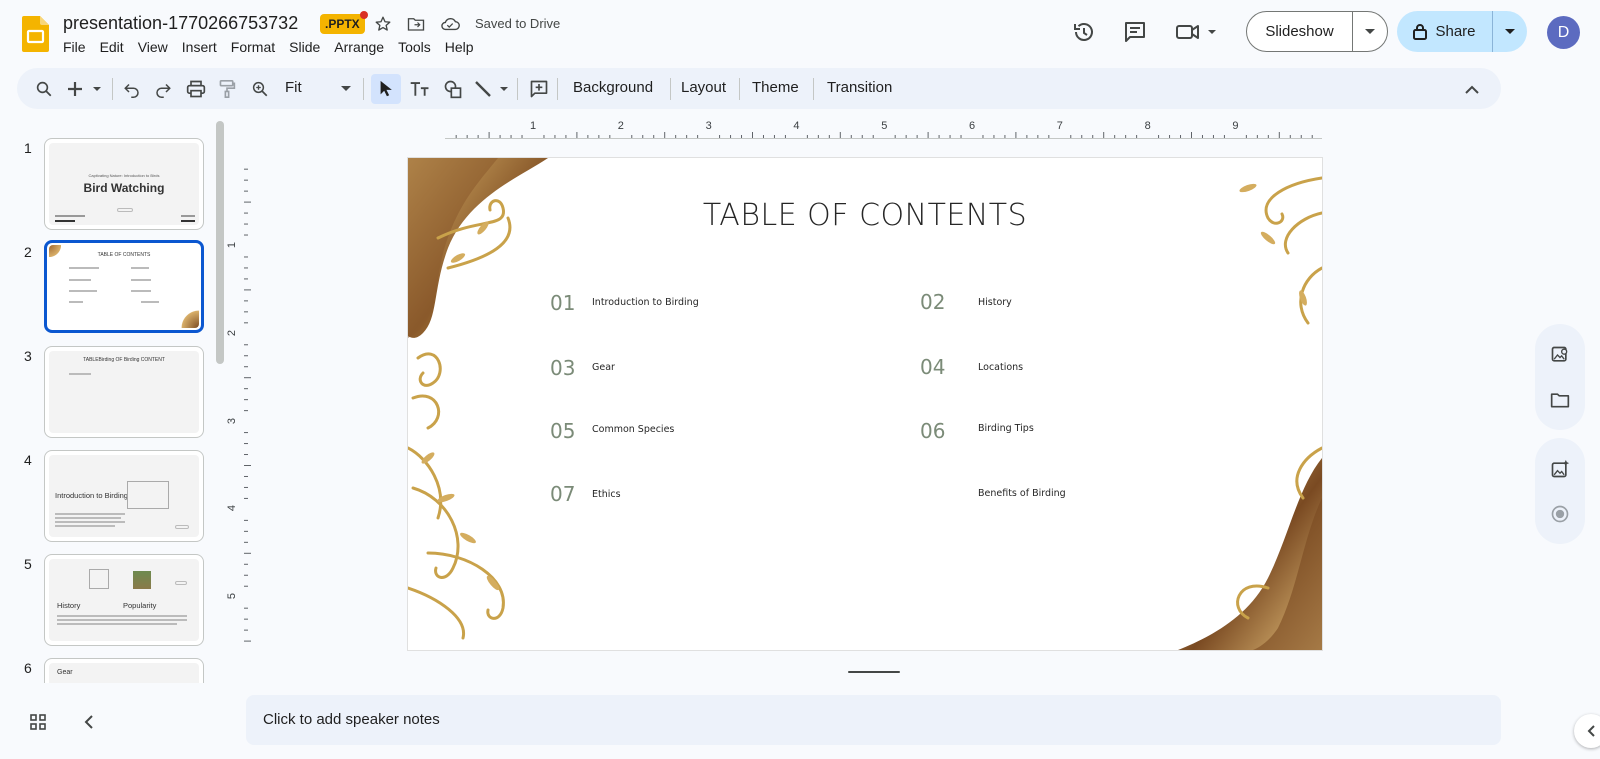  What do you see at coordinates (645, 302) in the screenshot?
I see `toc-label: Introduction to Birding` at bounding box center [645, 302].